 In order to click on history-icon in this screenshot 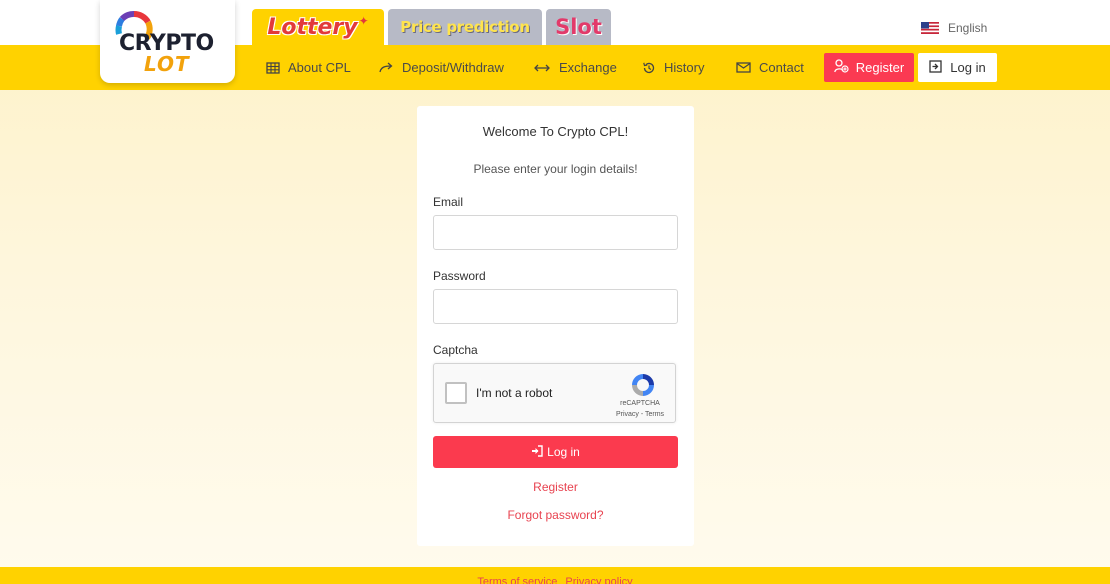, I will do `click(649, 68)`.